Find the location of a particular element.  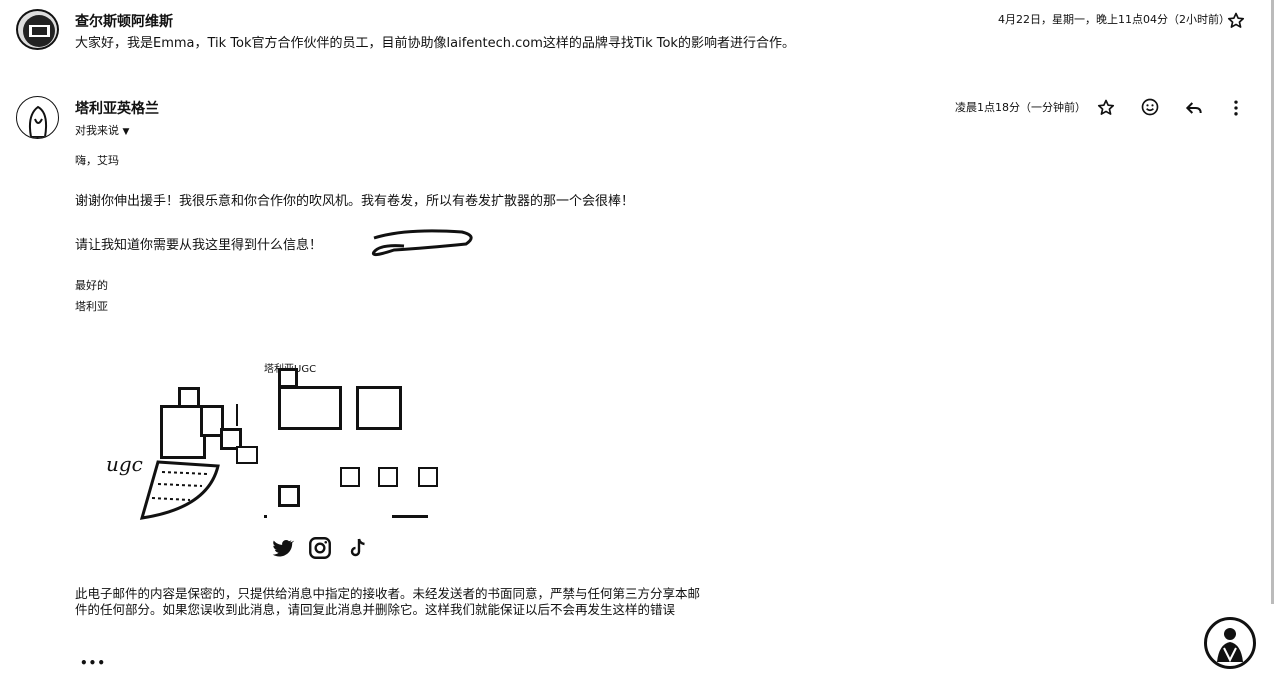

redaction-mark is located at coordinates (422, 243).